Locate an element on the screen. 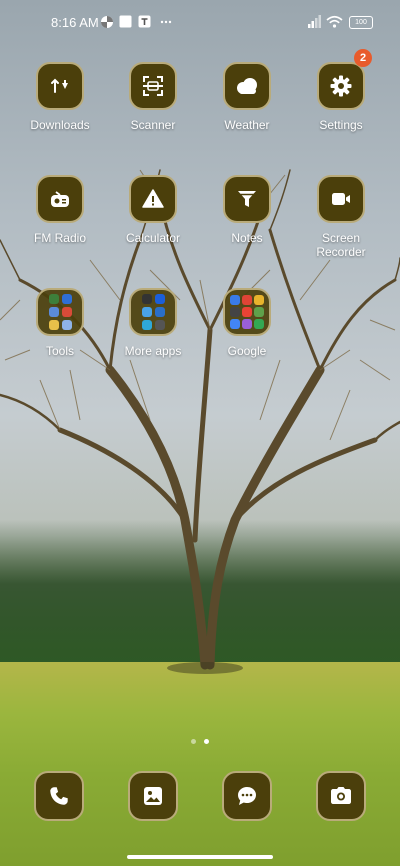  t-notification-icon is located at coordinates (144, 23).